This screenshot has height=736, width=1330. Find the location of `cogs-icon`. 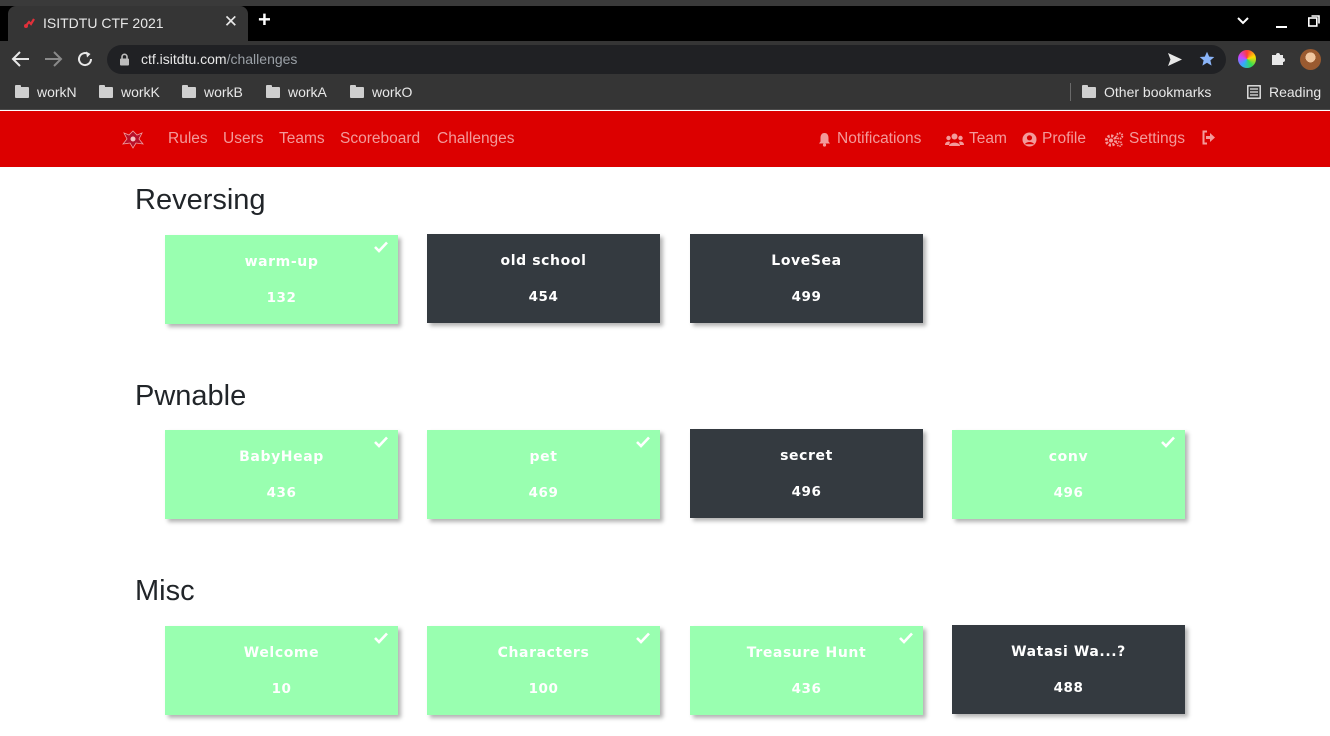

cogs-icon is located at coordinates (1114, 139).